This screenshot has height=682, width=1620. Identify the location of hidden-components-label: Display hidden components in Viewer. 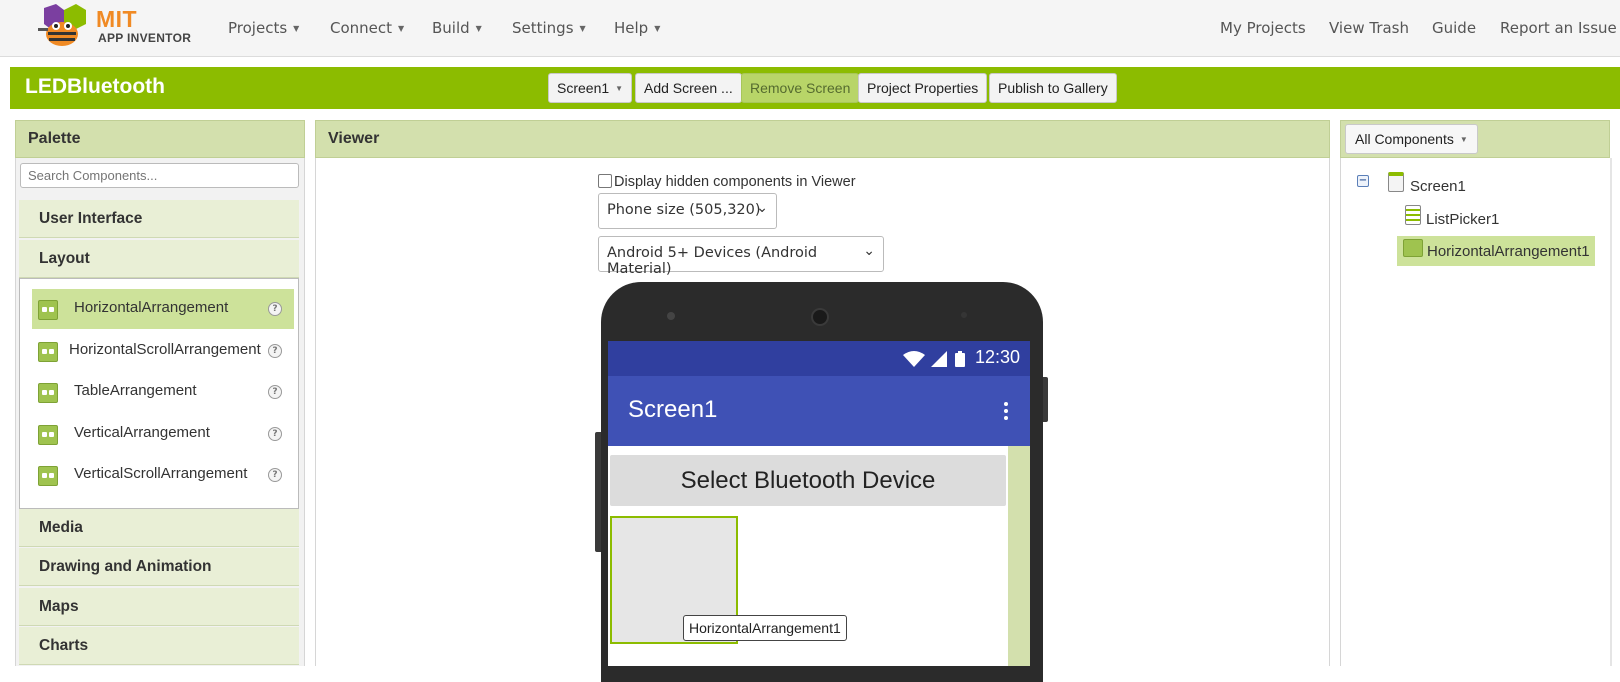
(735, 182).